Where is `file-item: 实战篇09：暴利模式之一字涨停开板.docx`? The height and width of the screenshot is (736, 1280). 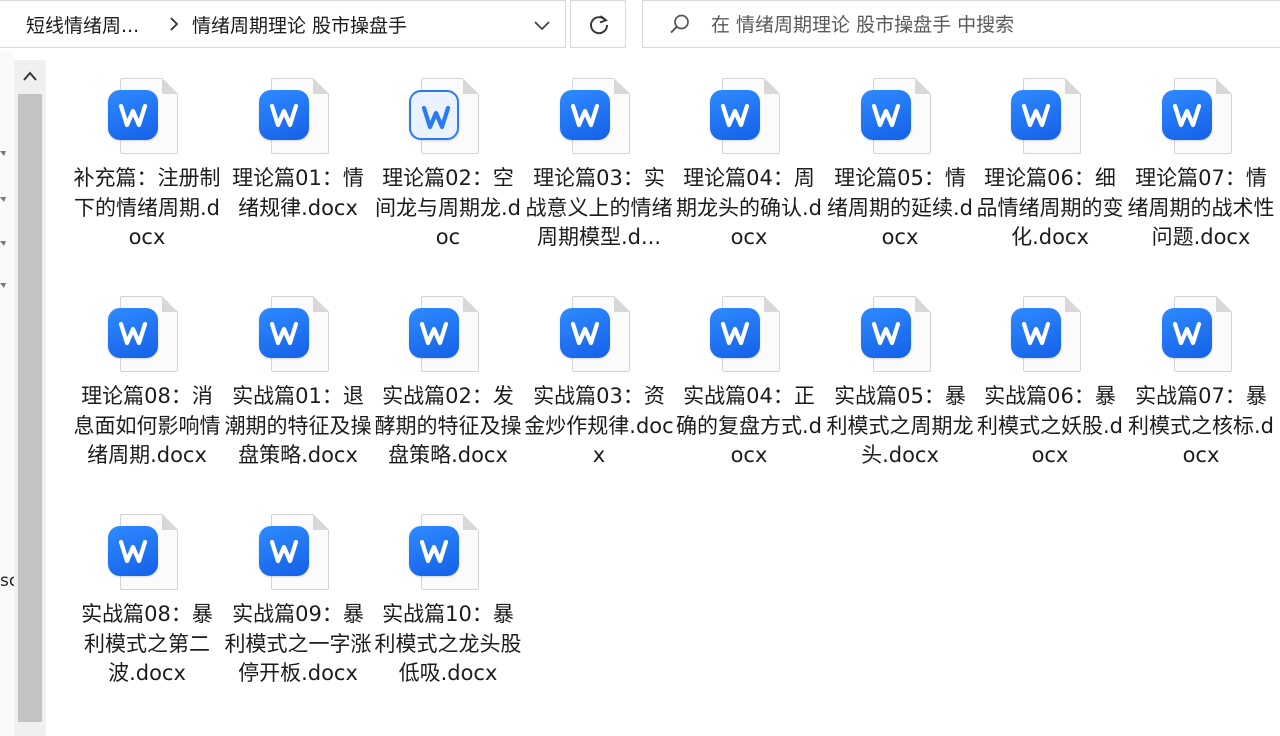 file-item: 实战篇09：暴利模式之一字涨停开板.docx is located at coordinates (298, 613).